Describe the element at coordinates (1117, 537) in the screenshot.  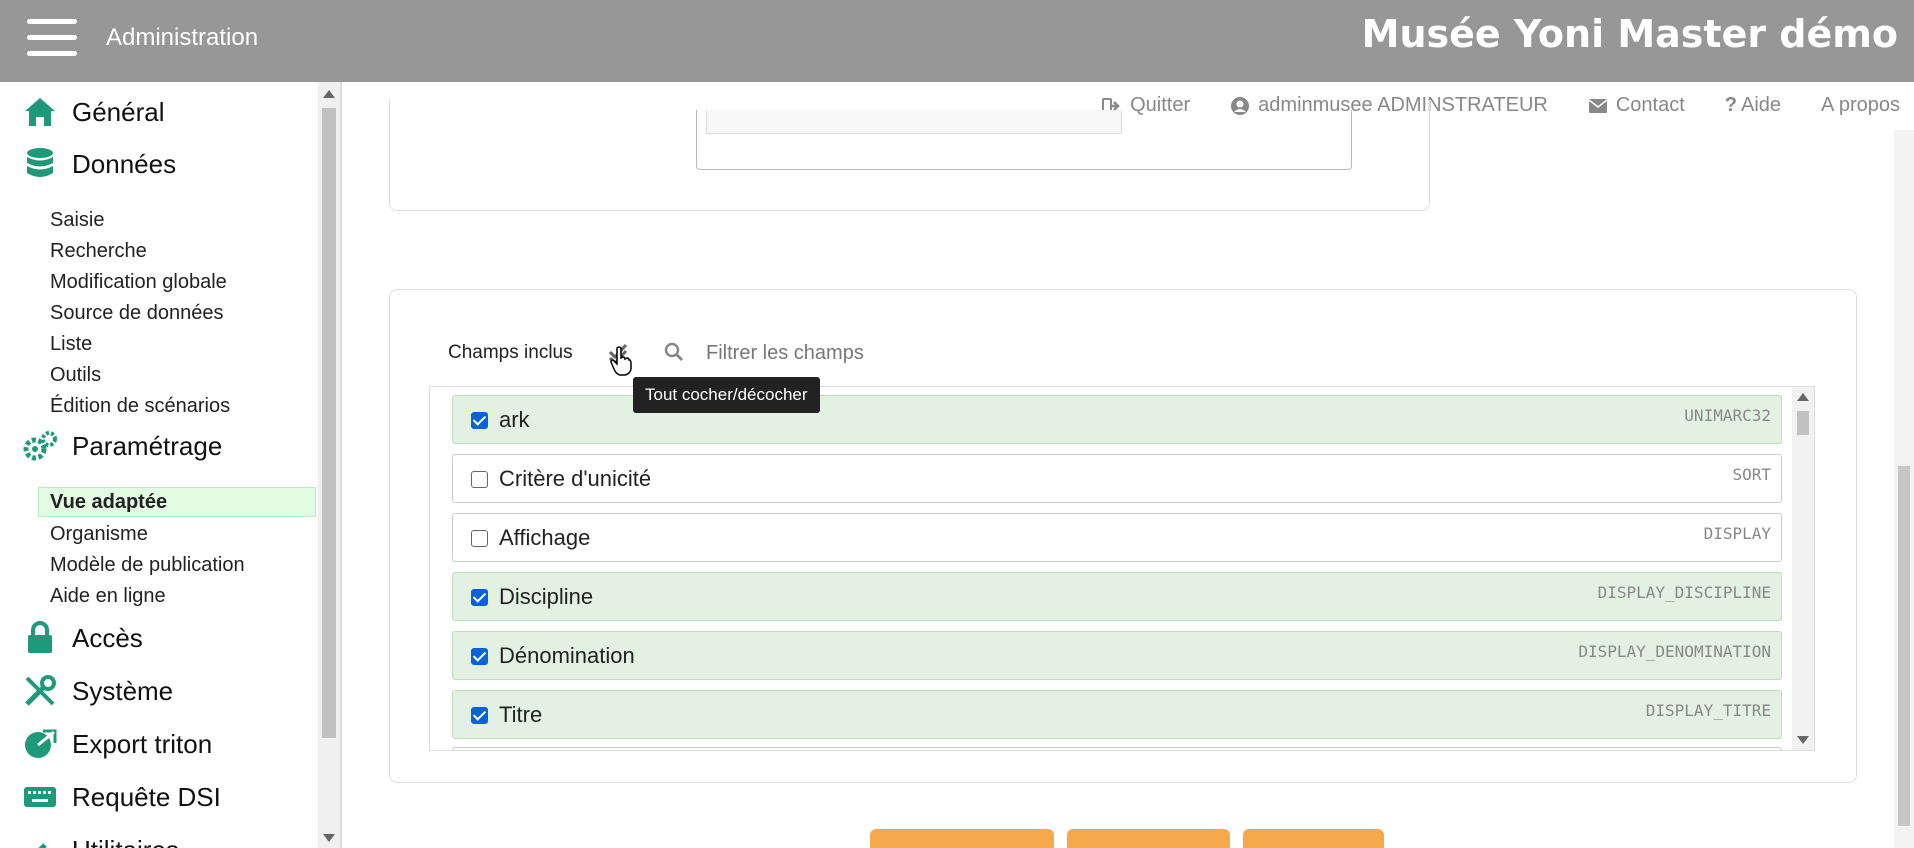
I see `list-item: Affichage DISPLAY` at that location.